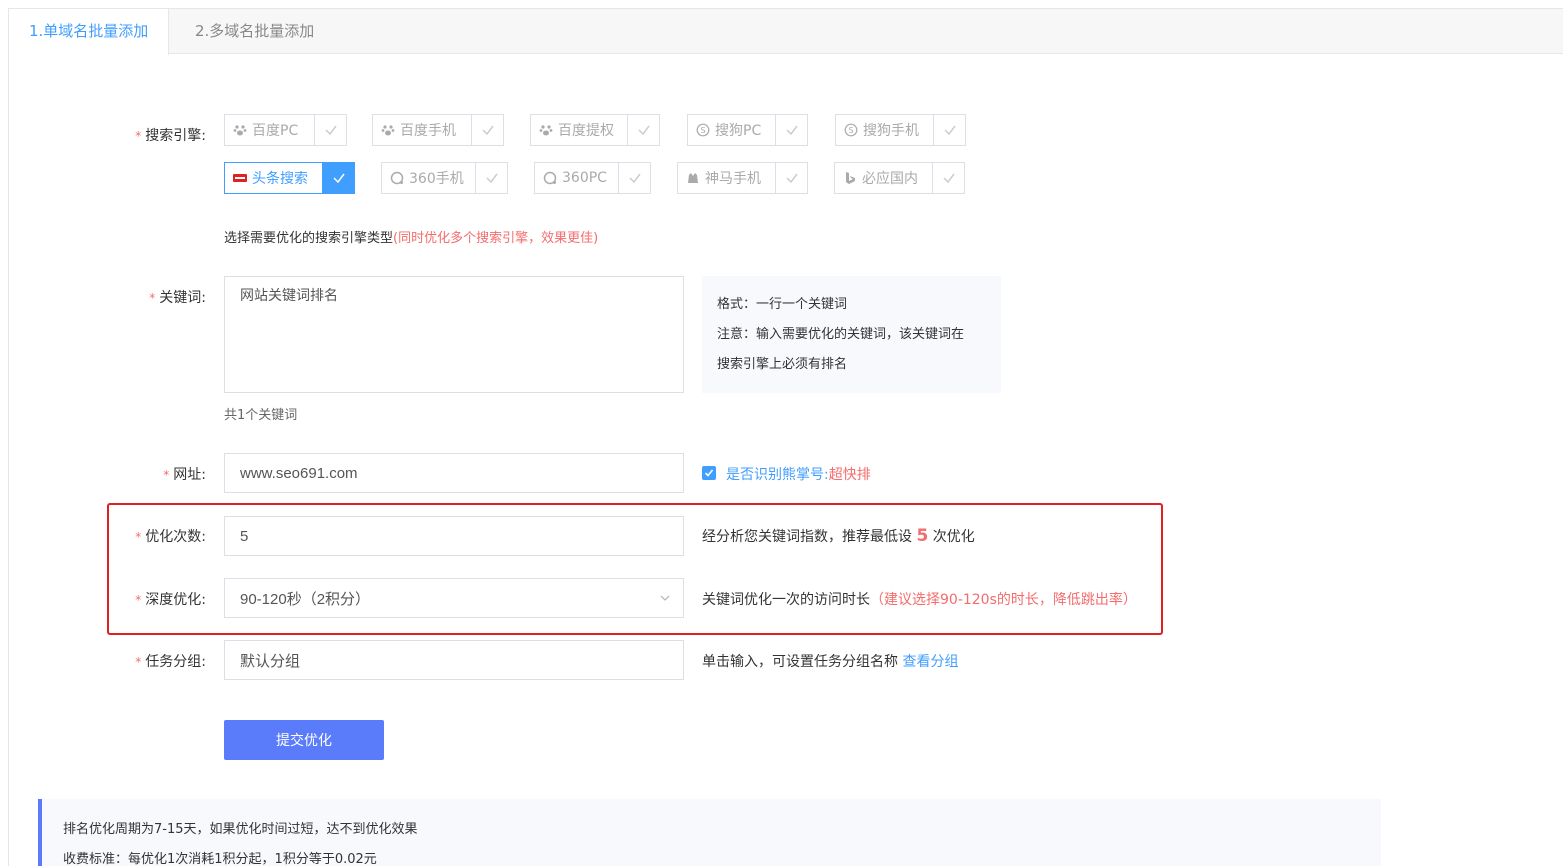  What do you see at coordinates (592, 178) in the screenshot?
I see `engine-360-pc: 360PC` at bounding box center [592, 178].